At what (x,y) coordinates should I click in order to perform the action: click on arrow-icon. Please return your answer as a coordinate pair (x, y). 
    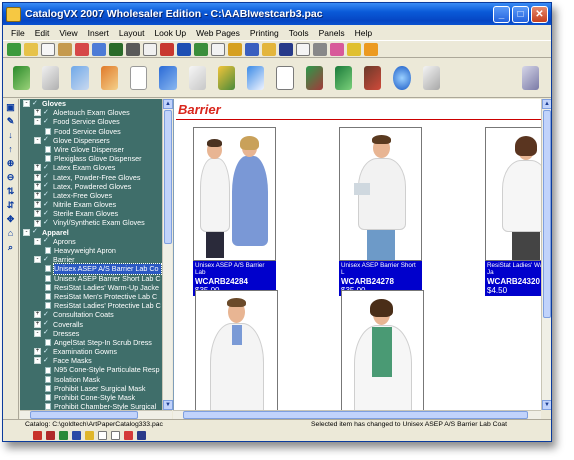
    Looking at the image, I should click on (530, 77).